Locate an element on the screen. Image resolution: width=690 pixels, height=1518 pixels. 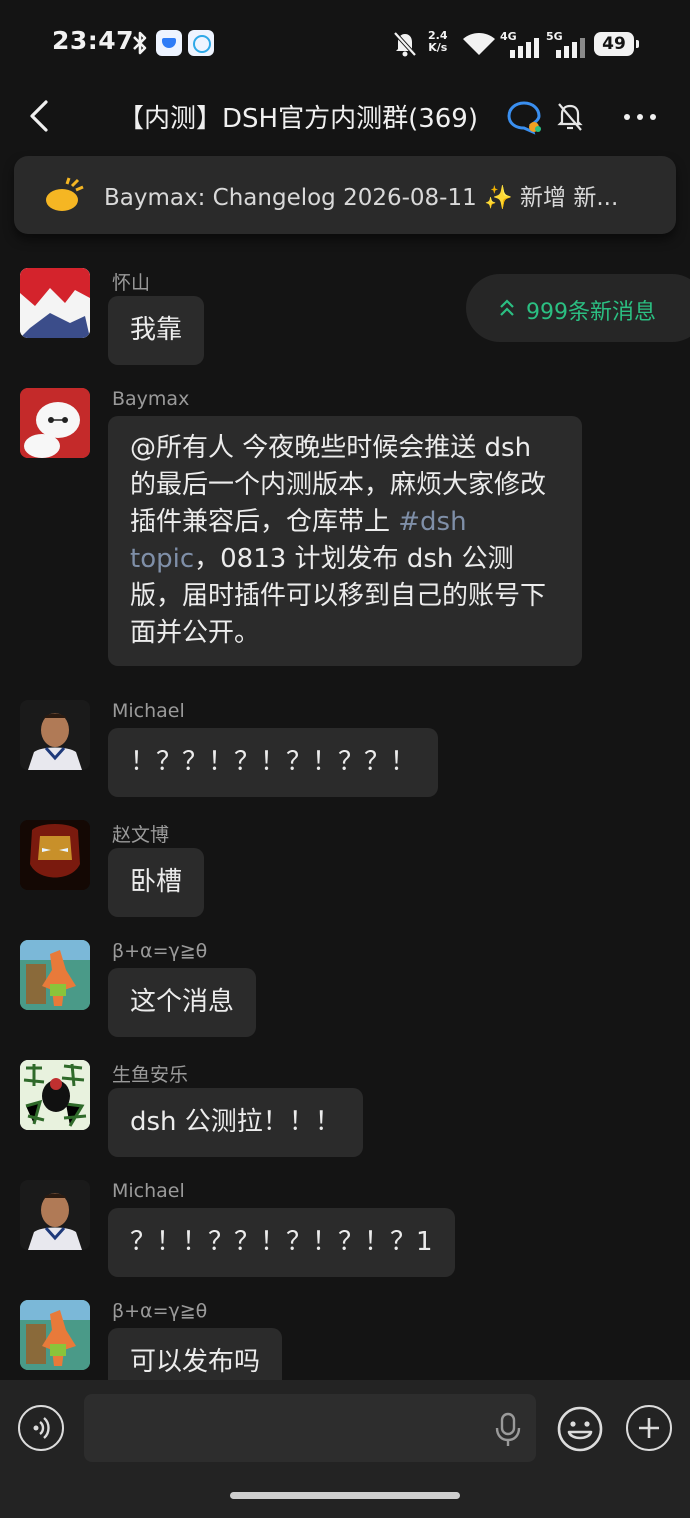
sender-name: 生鱼安乐 is located at coordinates (150, 1075).